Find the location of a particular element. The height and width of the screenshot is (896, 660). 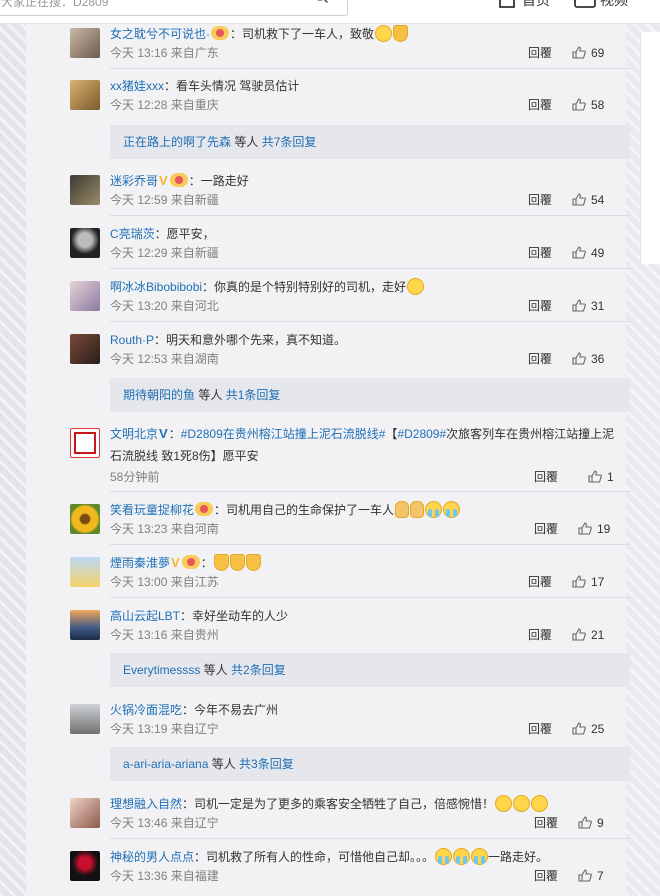

comment-username: 煙雨秦淮夢 is located at coordinates (140, 563).